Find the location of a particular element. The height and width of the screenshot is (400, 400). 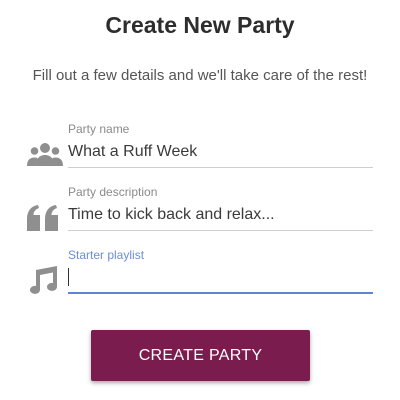

page-title: Create New Party is located at coordinates (200, 25).